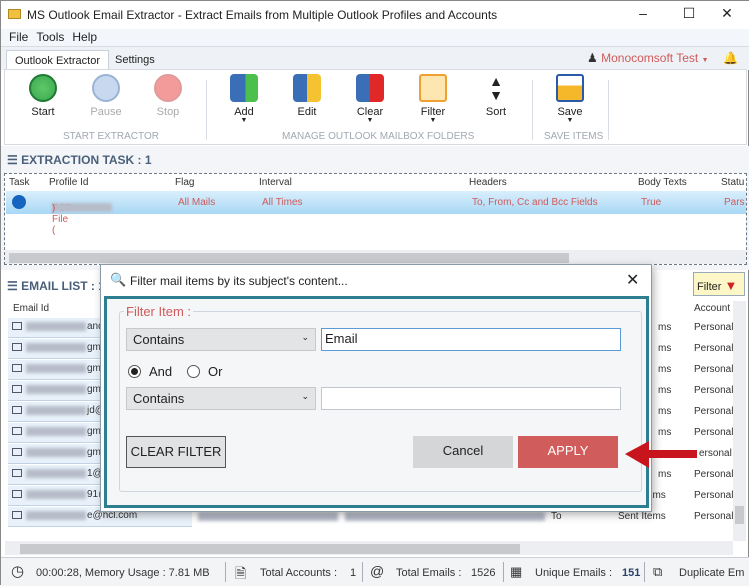 The height and width of the screenshot is (587, 749). I want to click on column-account: Account, so click(712, 308).